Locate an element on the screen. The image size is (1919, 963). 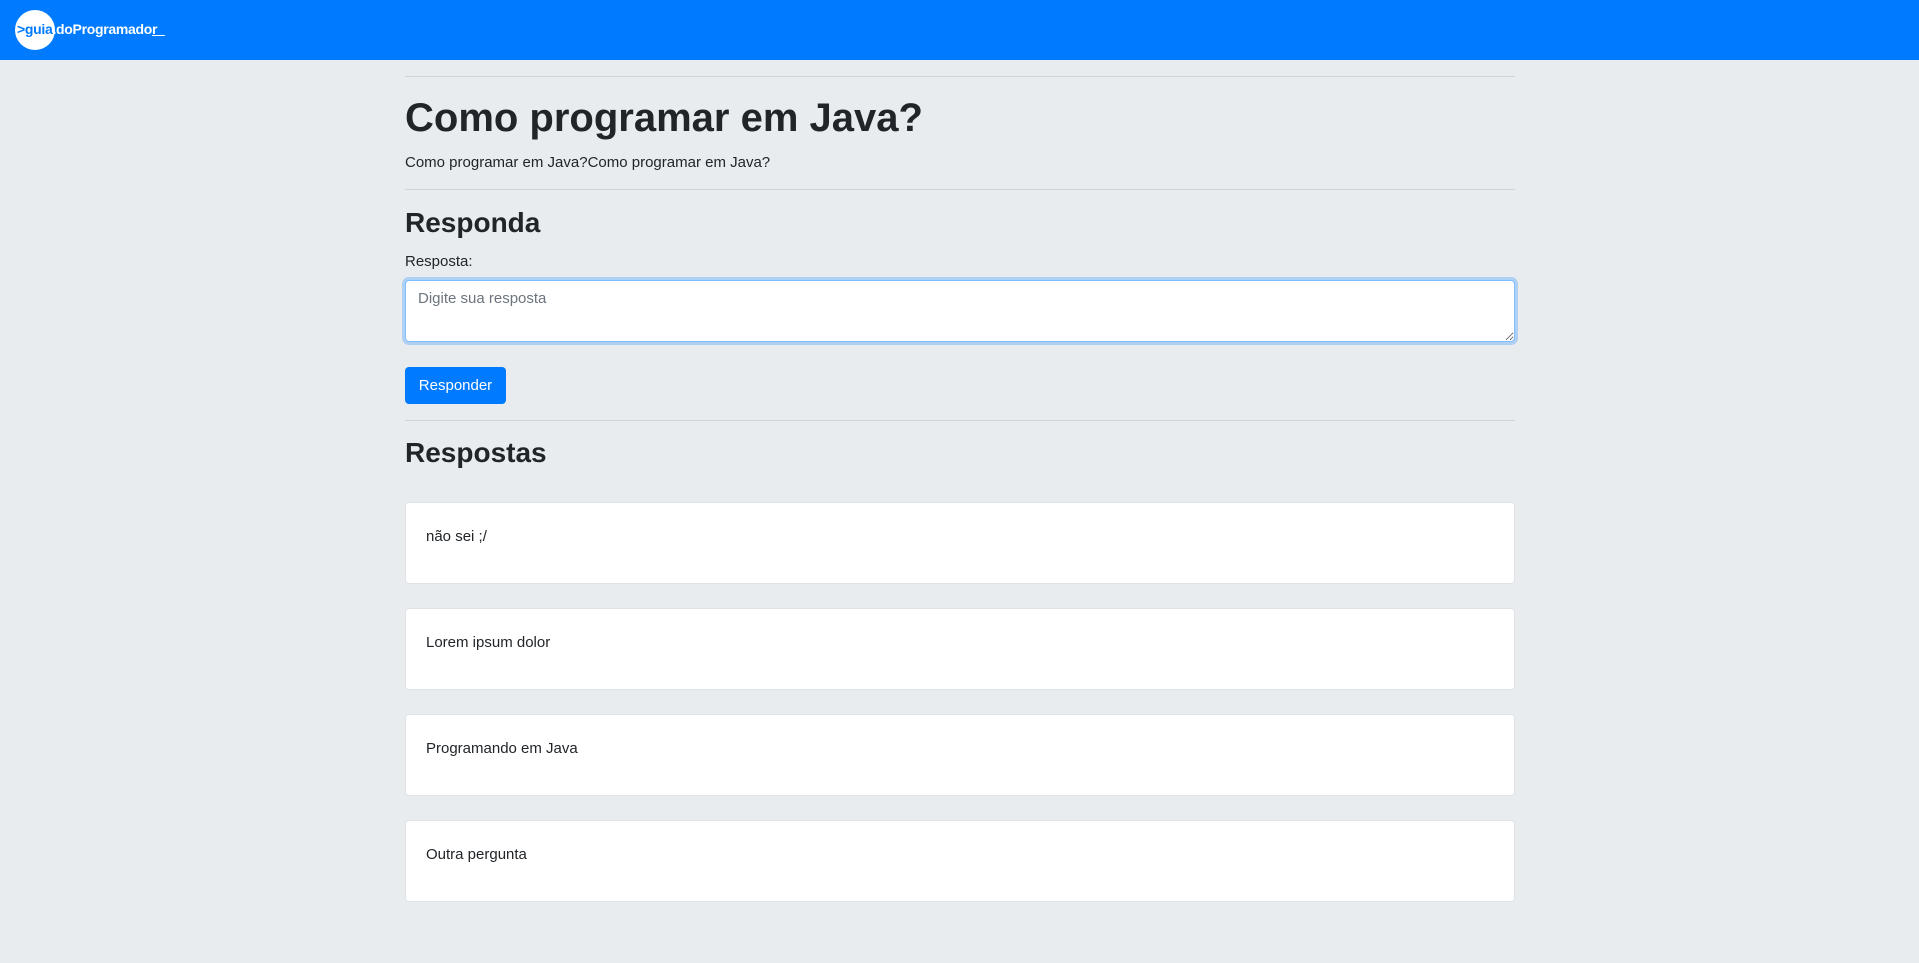
brand-logo-link: >guia.doProgramador_ is located at coordinates (90, 30).